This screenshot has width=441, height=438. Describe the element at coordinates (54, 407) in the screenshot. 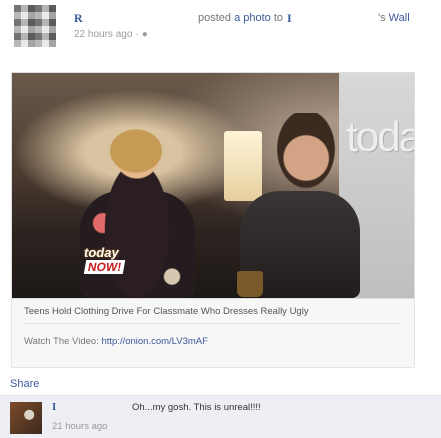

I see `comment-author: I` at that location.